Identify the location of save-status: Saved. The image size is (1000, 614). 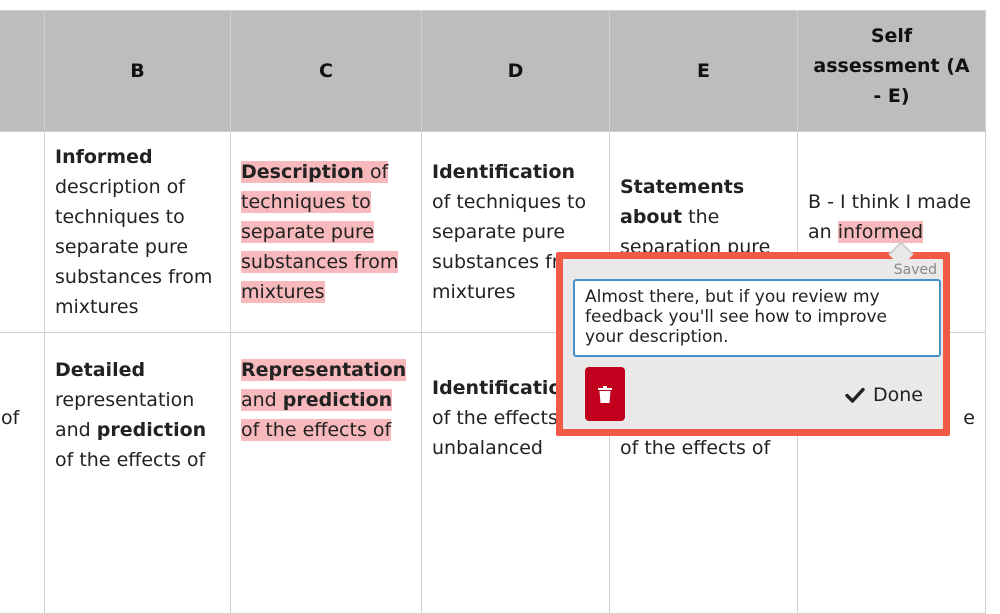
(915, 270).